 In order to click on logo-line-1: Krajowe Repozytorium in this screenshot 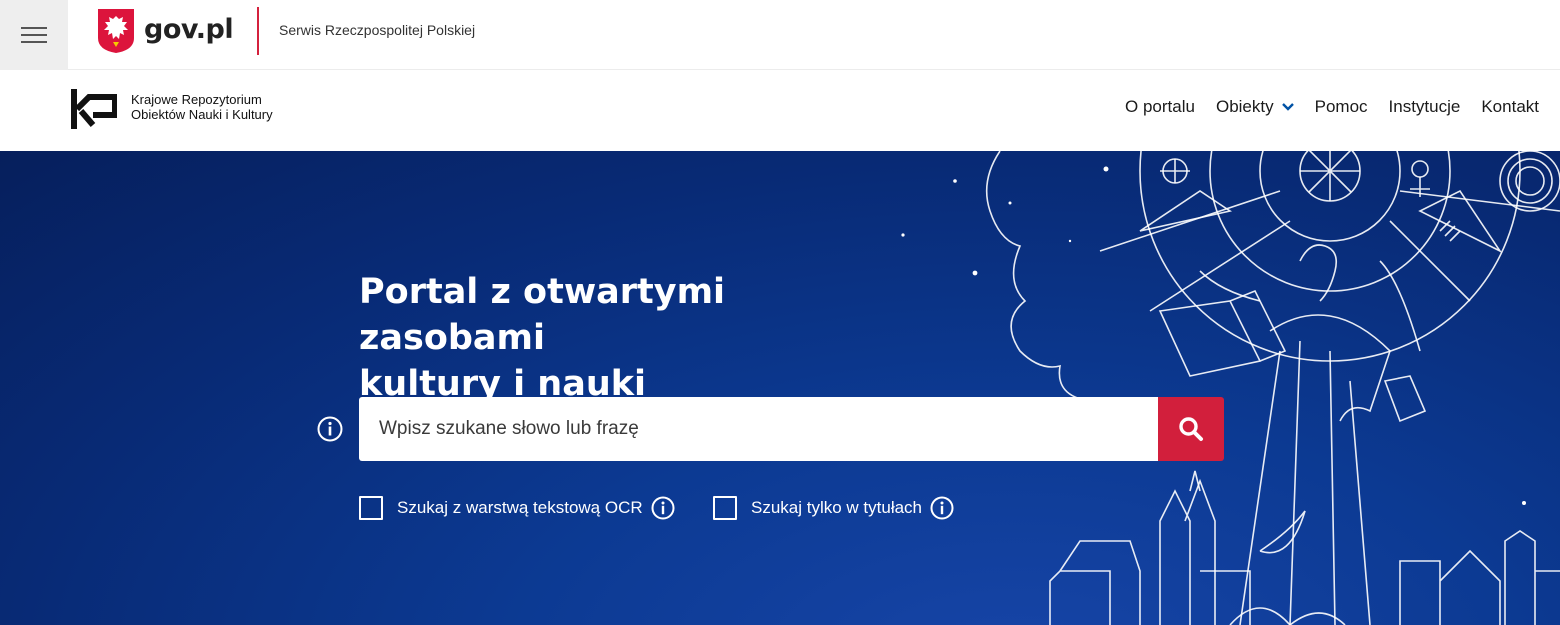, I will do `click(196, 99)`.